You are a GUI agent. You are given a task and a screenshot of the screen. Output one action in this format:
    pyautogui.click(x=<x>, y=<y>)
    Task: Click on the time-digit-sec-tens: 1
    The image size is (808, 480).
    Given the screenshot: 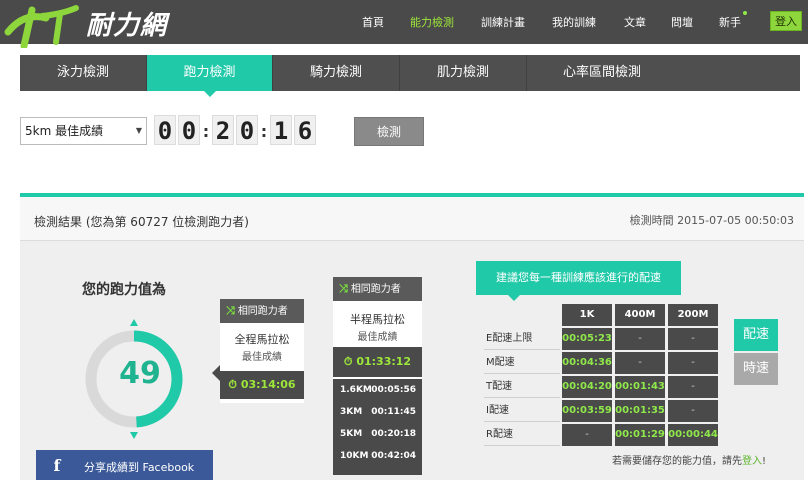 What is the action you would take?
    pyautogui.click(x=281, y=130)
    